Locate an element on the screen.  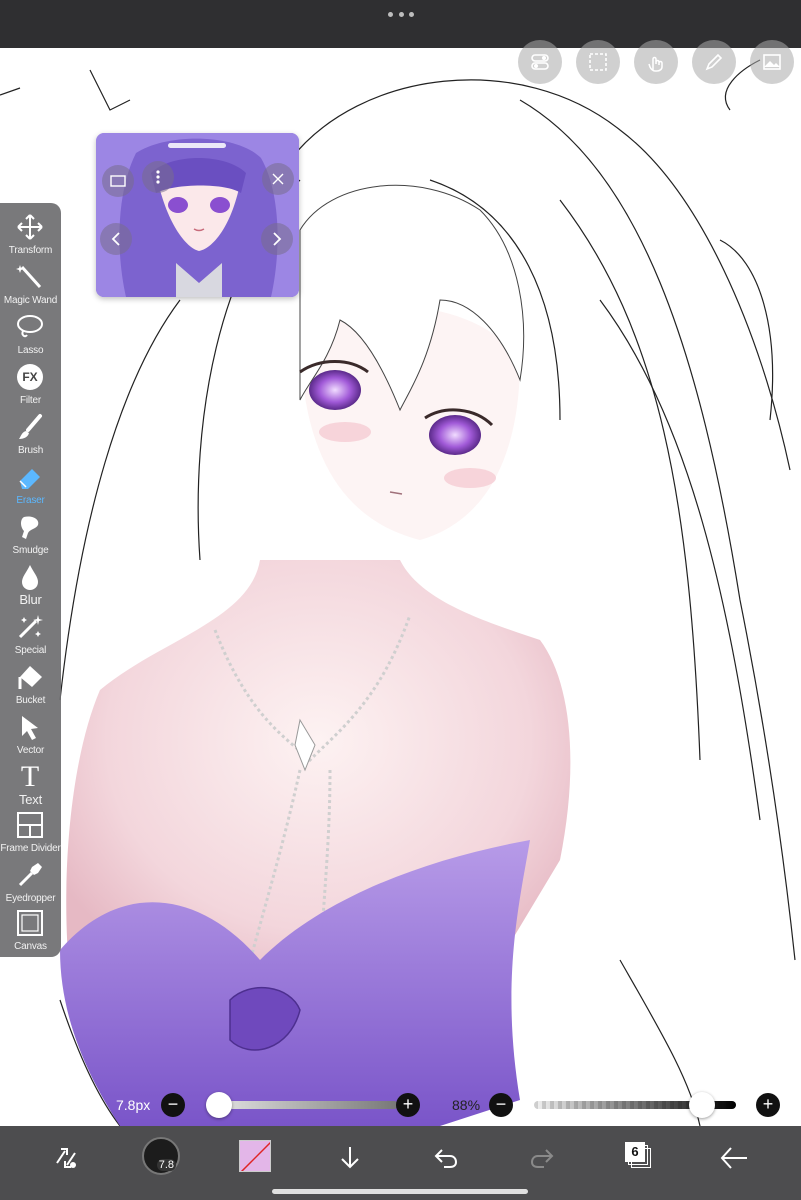
brush-size-icon: 7.8 is located at coordinates (161, 1156).